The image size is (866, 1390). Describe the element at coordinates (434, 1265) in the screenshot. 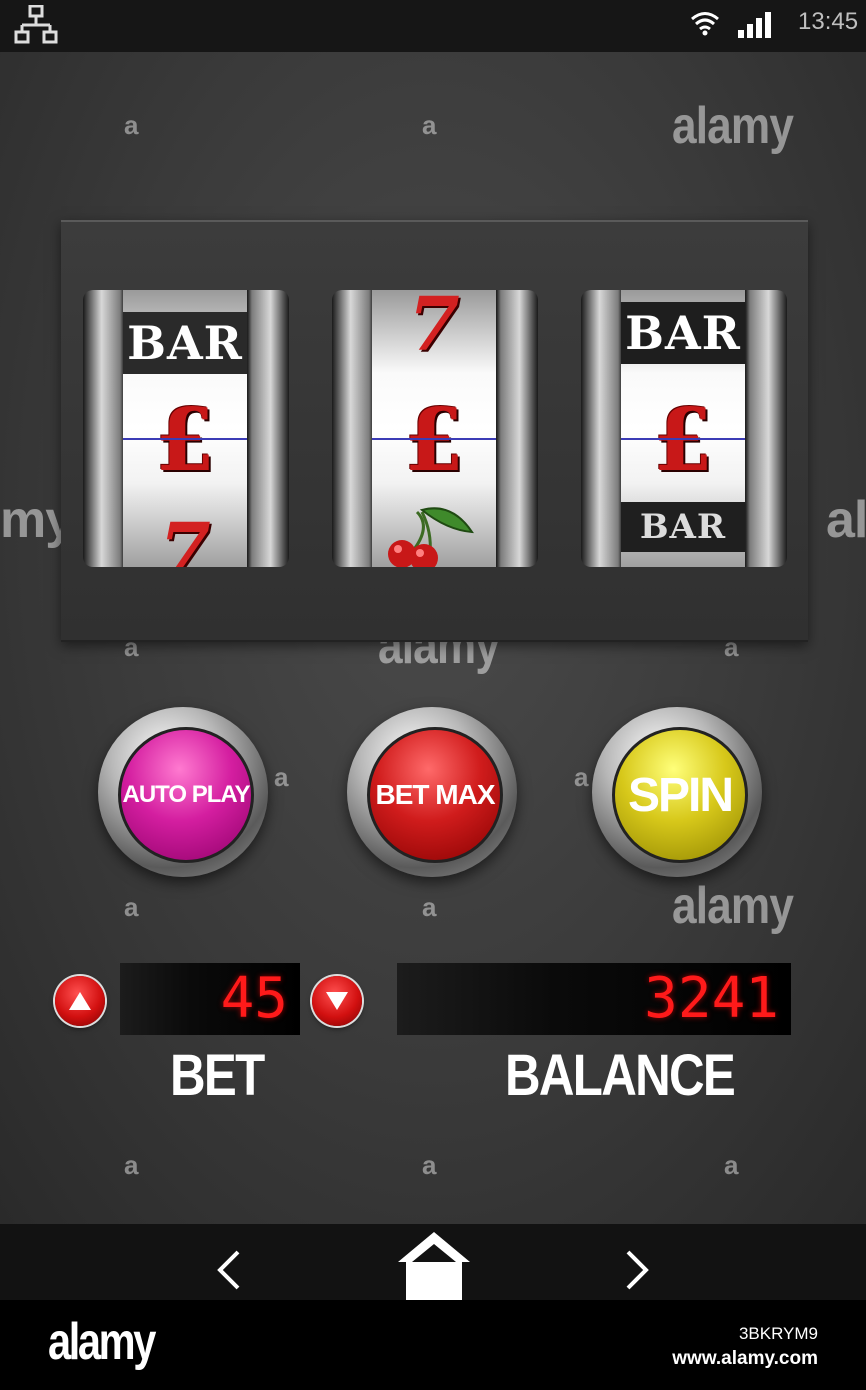

I see `home-icon` at that location.